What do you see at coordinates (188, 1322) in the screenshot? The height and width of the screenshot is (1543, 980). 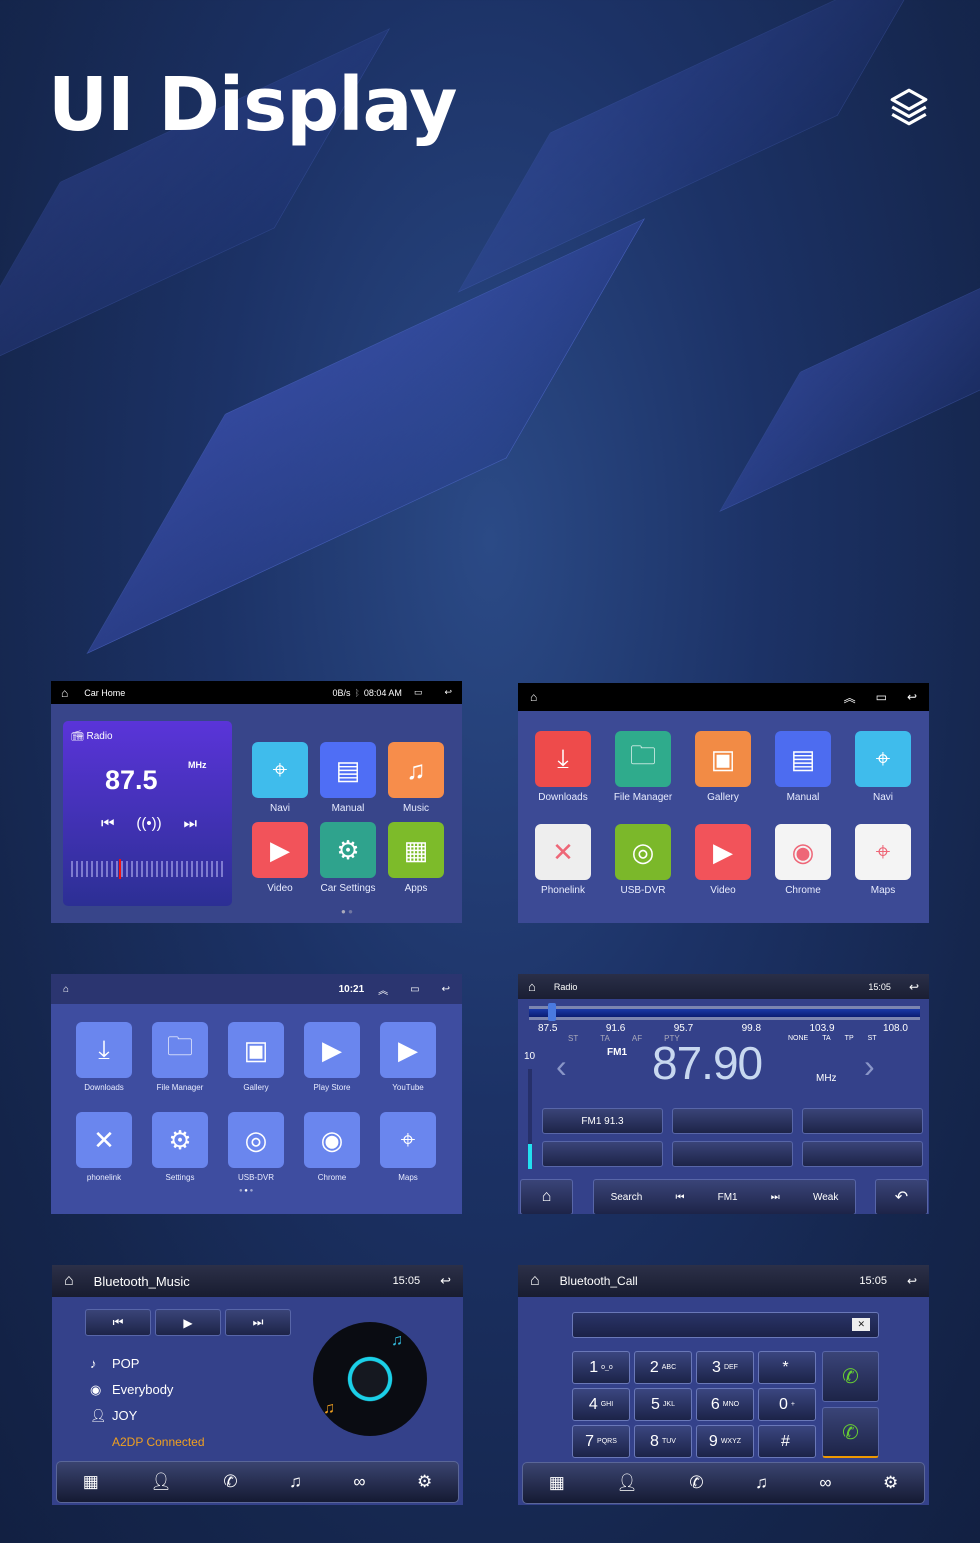 I see `play-button: ▶` at bounding box center [188, 1322].